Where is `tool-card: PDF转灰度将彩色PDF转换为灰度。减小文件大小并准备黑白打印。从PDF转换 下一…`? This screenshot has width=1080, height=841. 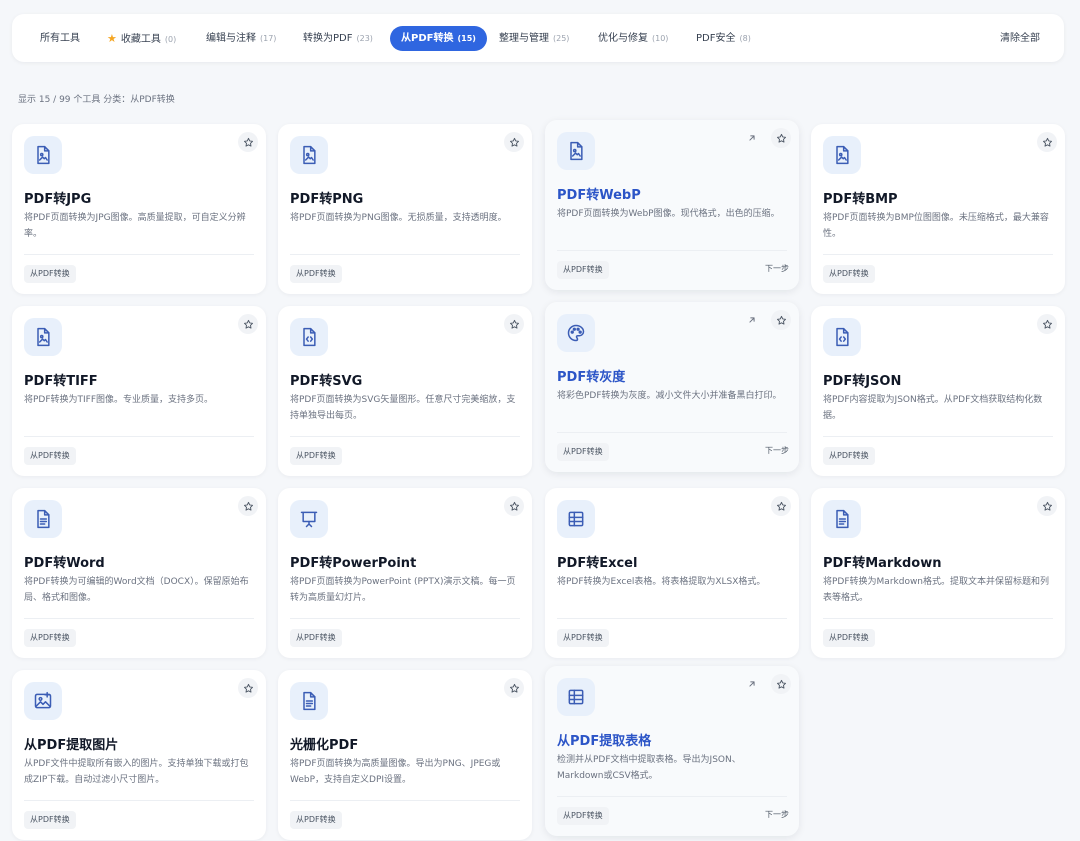 tool-card: PDF转灰度将彩色PDF转换为灰度。减小文件大小并准备黑白打印。从PDF转换 下一… is located at coordinates (672, 387).